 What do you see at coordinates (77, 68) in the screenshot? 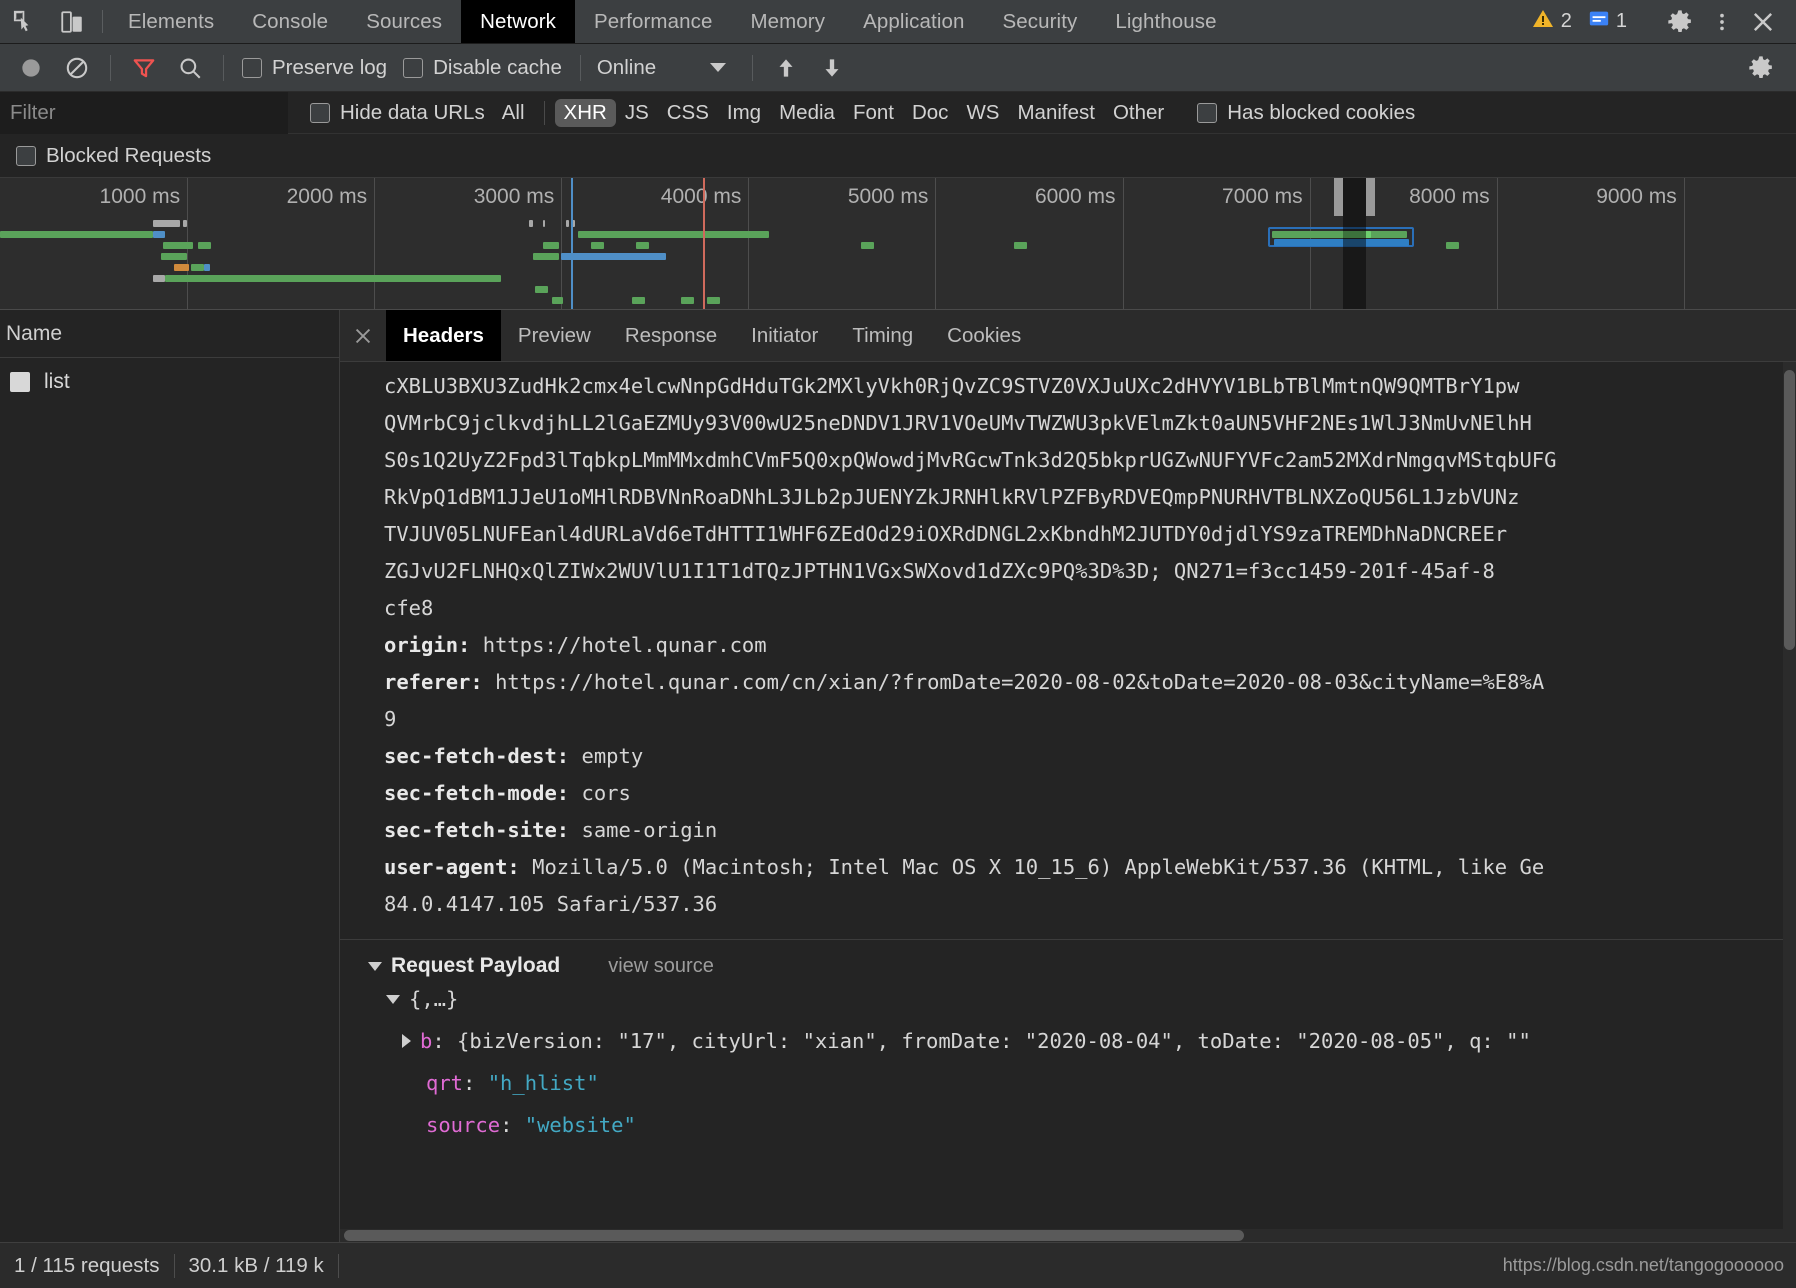
I see `clear-no-entry-icon` at bounding box center [77, 68].